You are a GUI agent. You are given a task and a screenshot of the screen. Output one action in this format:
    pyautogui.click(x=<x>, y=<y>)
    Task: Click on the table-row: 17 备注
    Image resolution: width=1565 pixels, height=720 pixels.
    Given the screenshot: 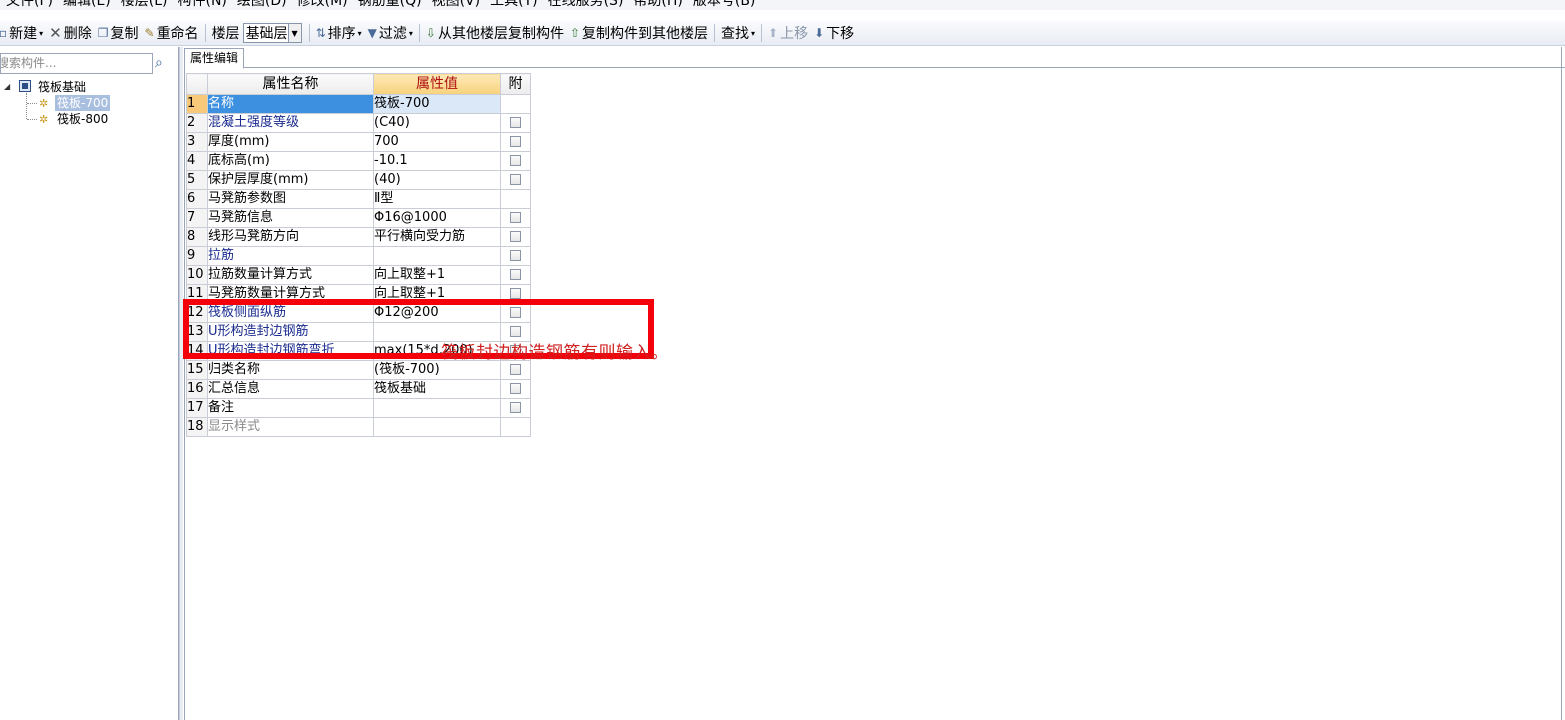 What is the action you would take?
    pyautogui.click(x=358, y=408)
    